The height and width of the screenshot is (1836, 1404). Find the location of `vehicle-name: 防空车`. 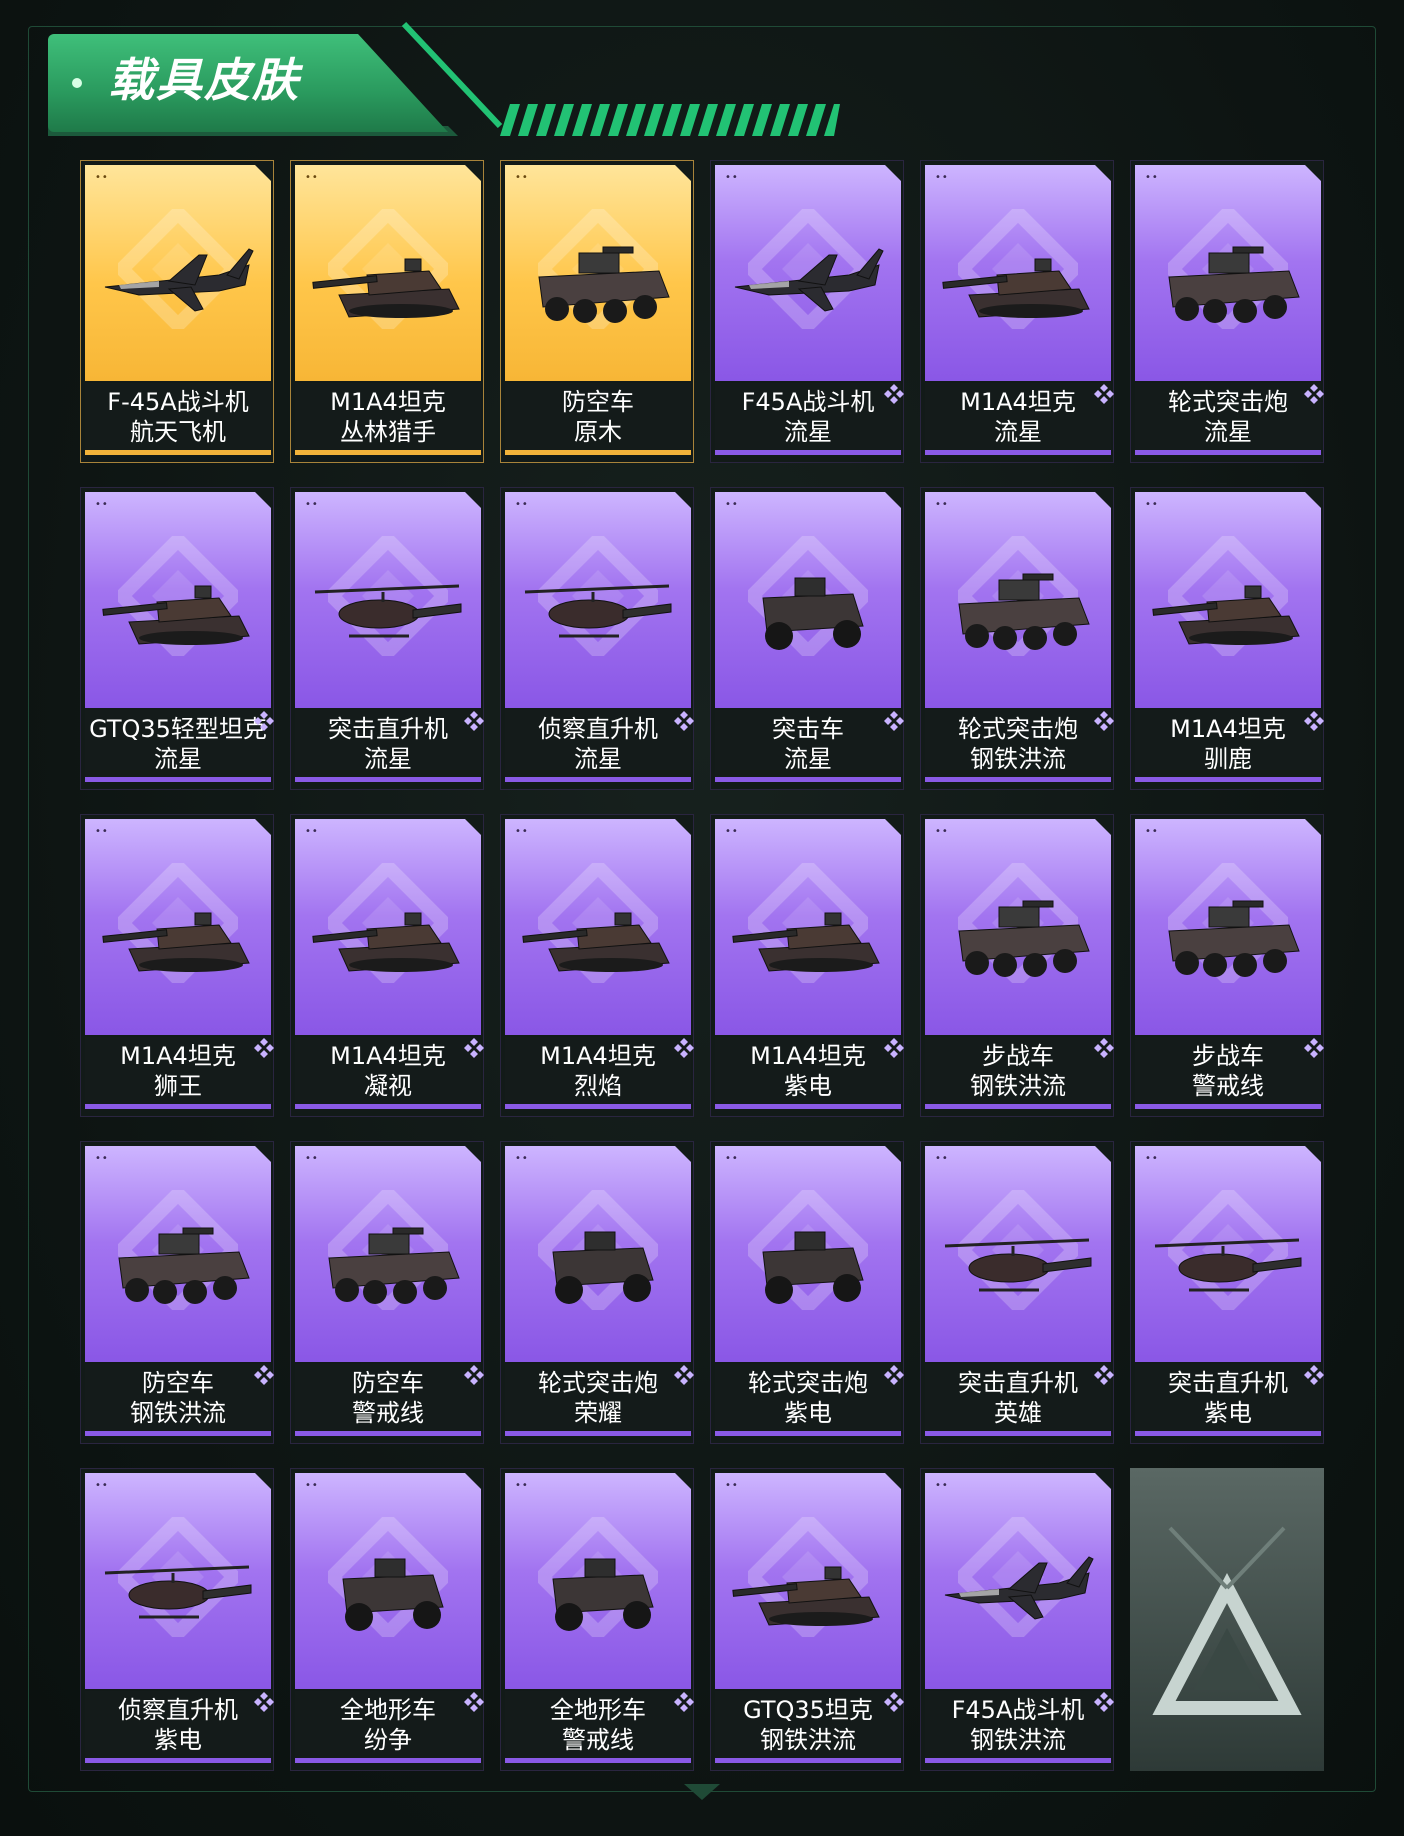

vehicle-name: 防空车 is located at coordinates (178, 1383).